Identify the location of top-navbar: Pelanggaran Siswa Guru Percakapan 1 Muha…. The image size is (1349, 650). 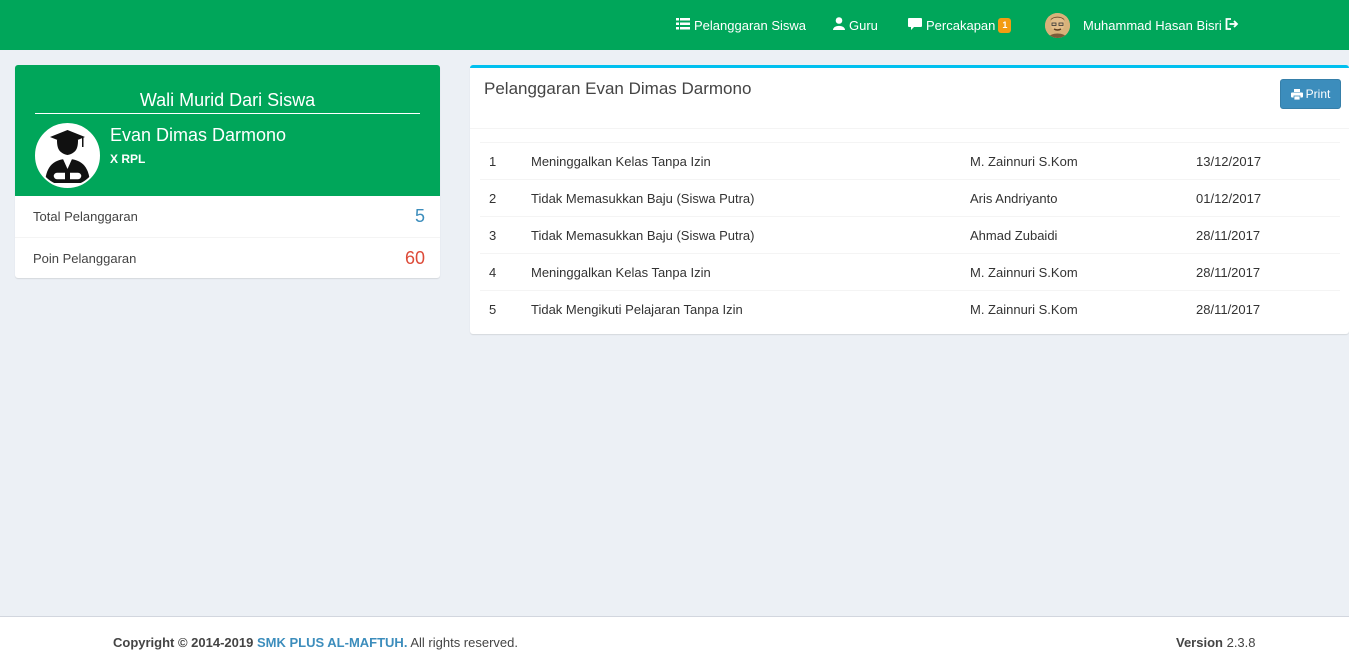
(674, 25).